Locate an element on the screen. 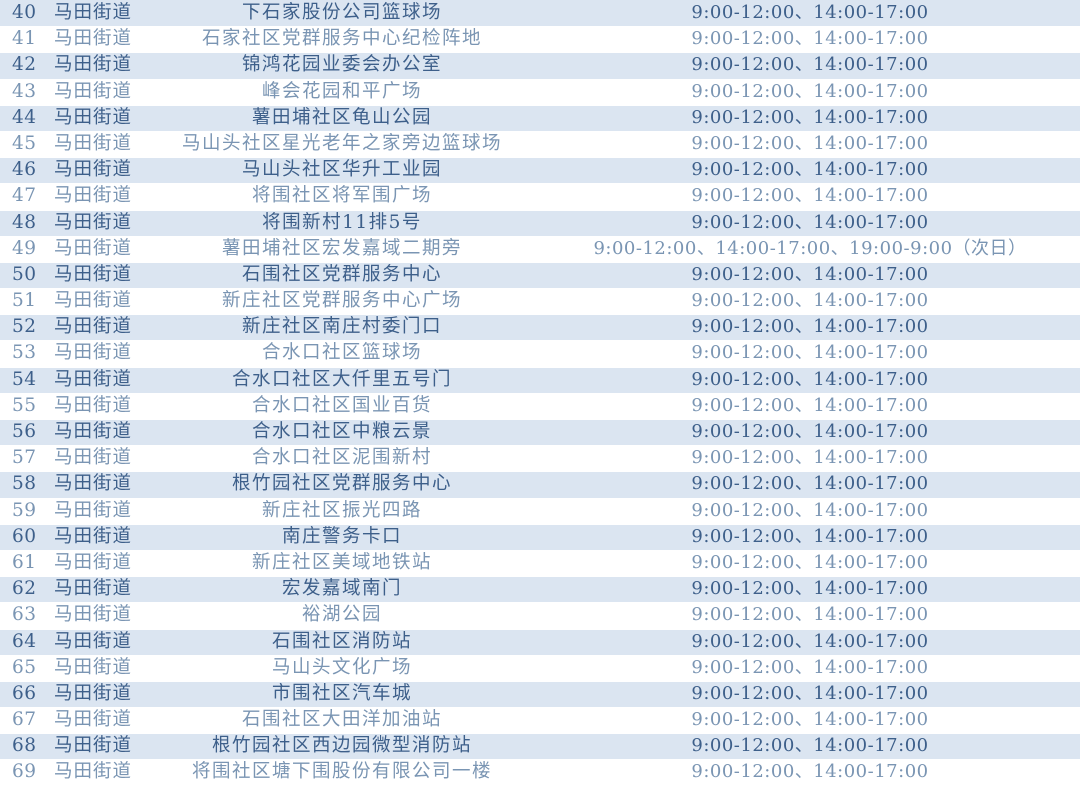 Image resolution: width=1080 pixels, height=789 pixels. row-number: 44 is located at coordinates (24, 117).